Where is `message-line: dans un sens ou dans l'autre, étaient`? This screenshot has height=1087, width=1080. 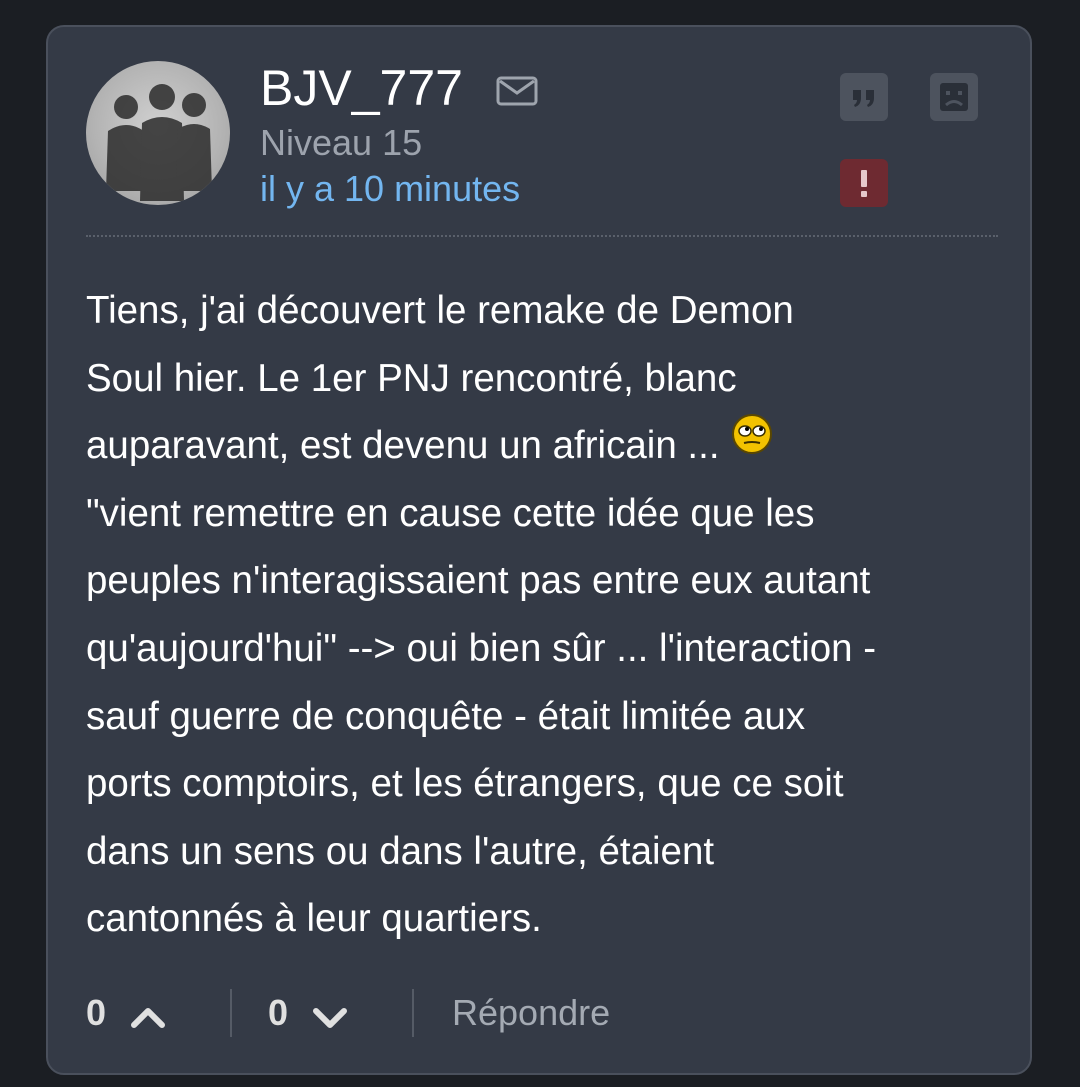
message-line: dans un sens ou dans l'autre, étaient is located at coordinates (400, 851).